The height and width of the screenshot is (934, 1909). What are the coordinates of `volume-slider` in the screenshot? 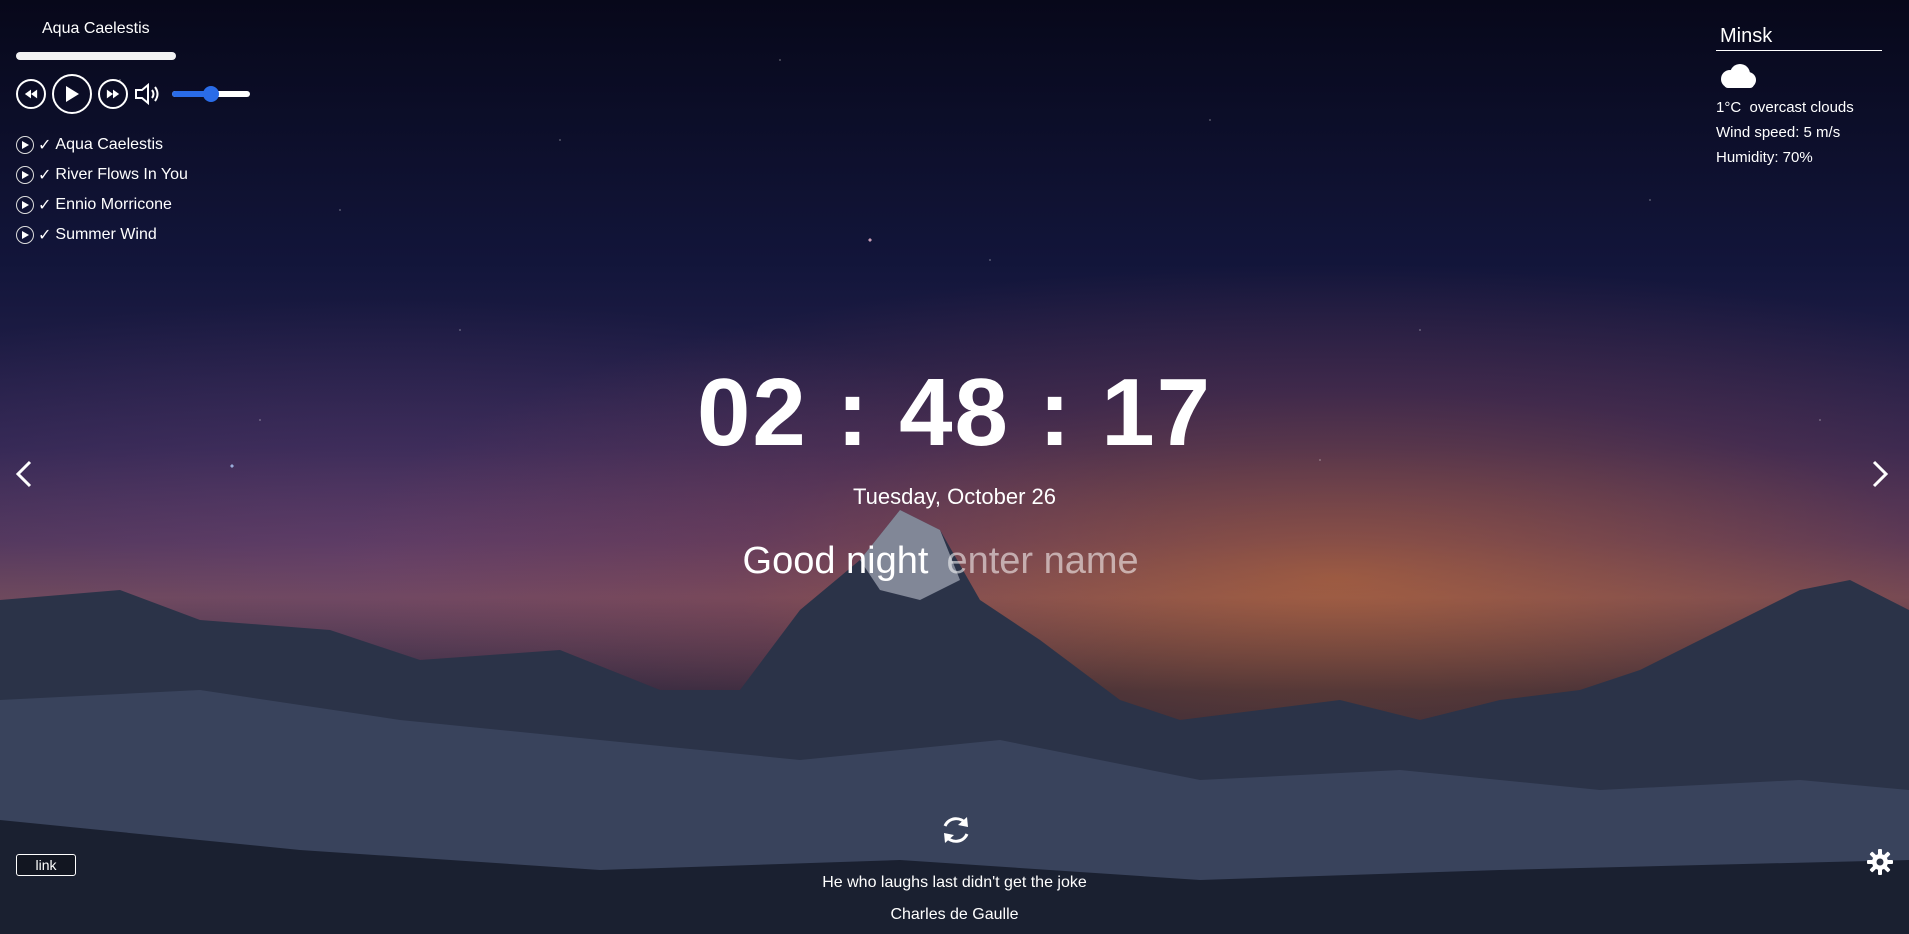 It's located at (211, 94).